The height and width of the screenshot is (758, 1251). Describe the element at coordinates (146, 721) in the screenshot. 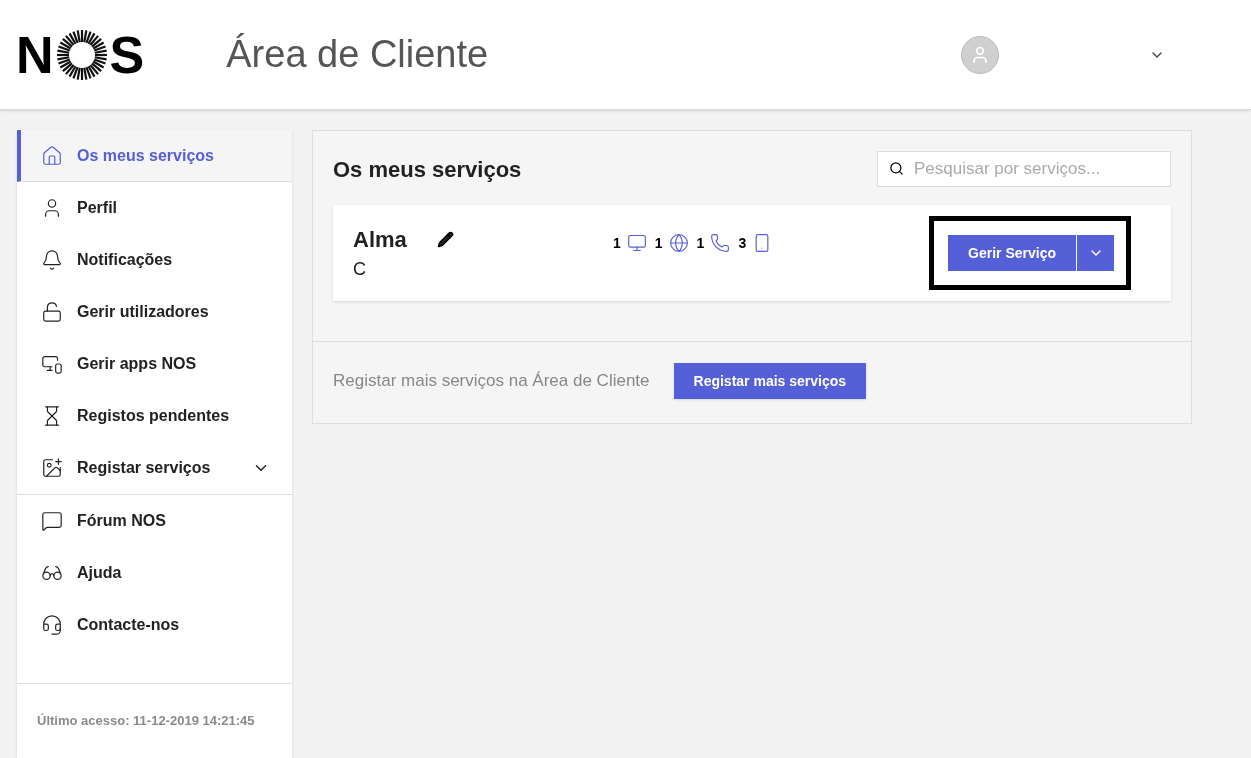

I see `last-access-text: Último acesso: 11-12-2019 14:21:45` at that location.